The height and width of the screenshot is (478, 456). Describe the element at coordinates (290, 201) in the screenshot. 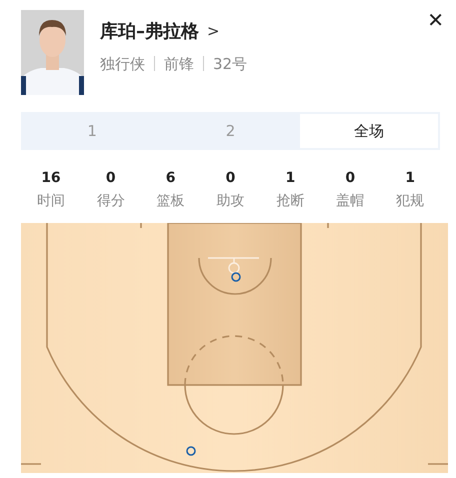

I see `stat-label: 抢断` at that location.